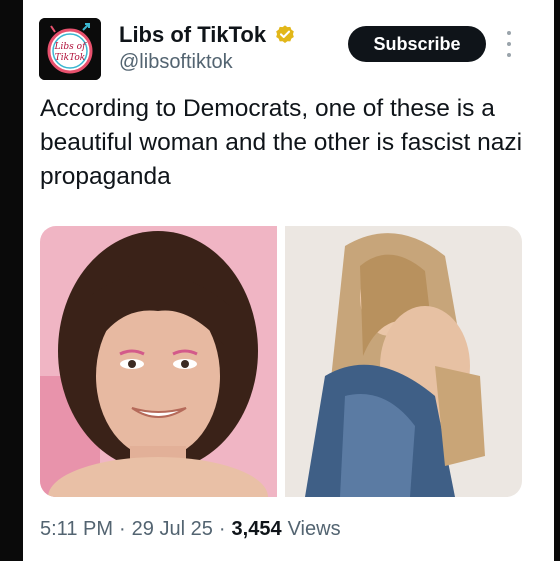  What do you see at coordinates (192, 35) in the screenshot?
I see `author-name: Libs of TikTok` at bounding box center [192, 35].